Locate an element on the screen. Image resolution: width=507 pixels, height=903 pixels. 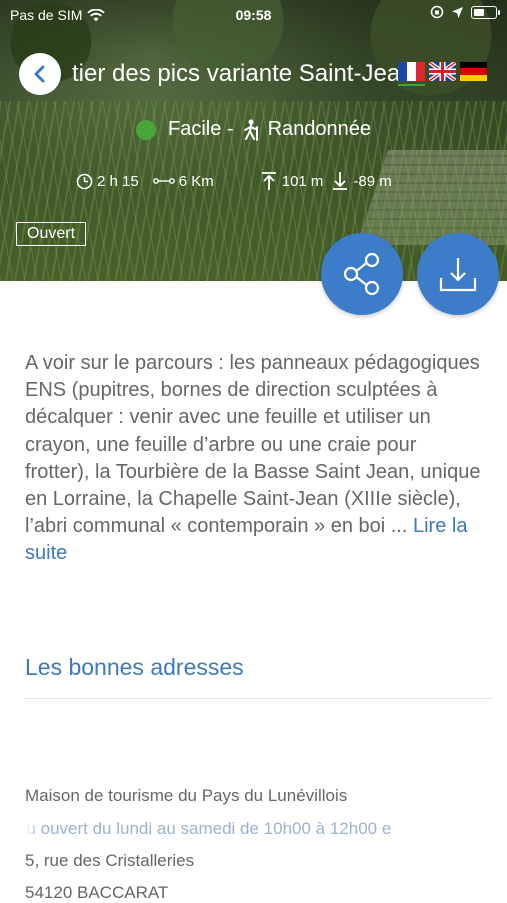
trail-stats: 2 h 15 6 Km 101 m -89 m is located at coordinates (234, 181).